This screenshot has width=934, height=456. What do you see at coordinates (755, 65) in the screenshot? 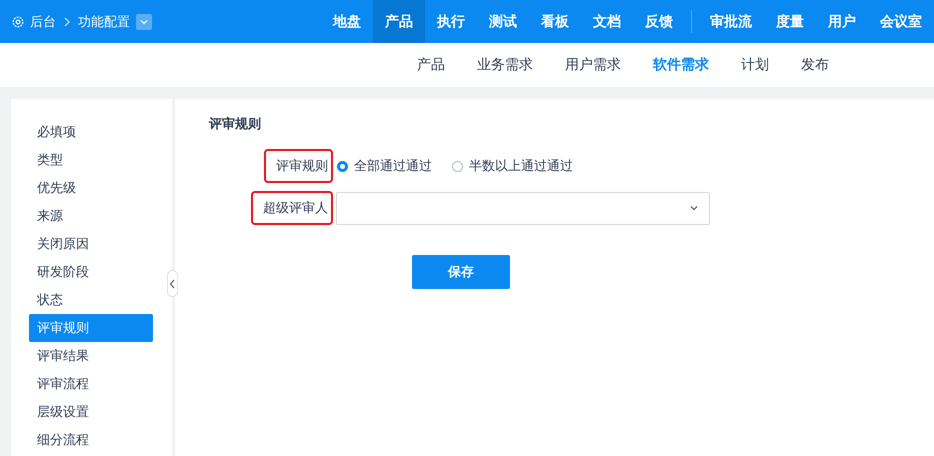
I see `sub-nav-tab: 计划` at bounding box center [755, 65].